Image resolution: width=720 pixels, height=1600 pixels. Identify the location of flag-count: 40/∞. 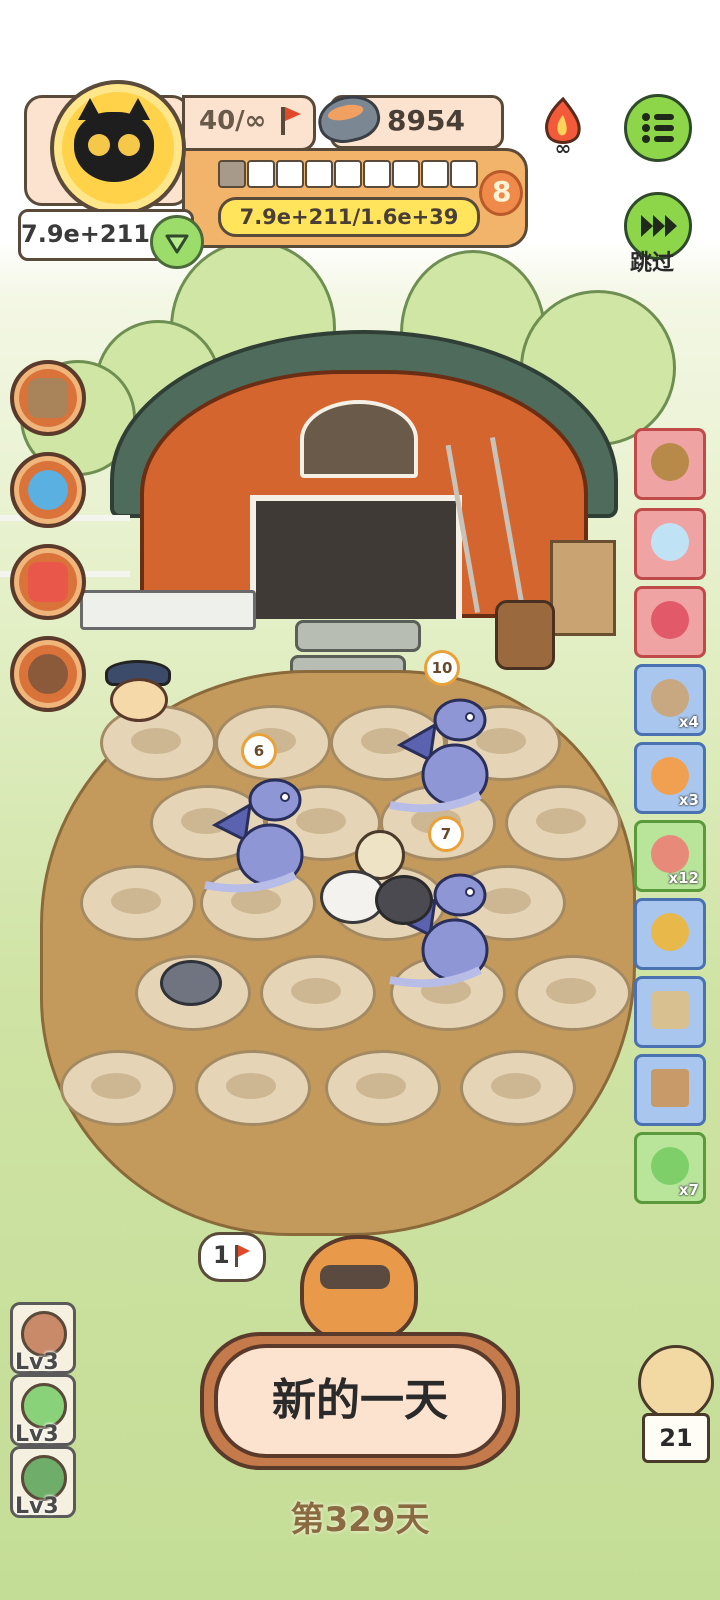
(233, 121).